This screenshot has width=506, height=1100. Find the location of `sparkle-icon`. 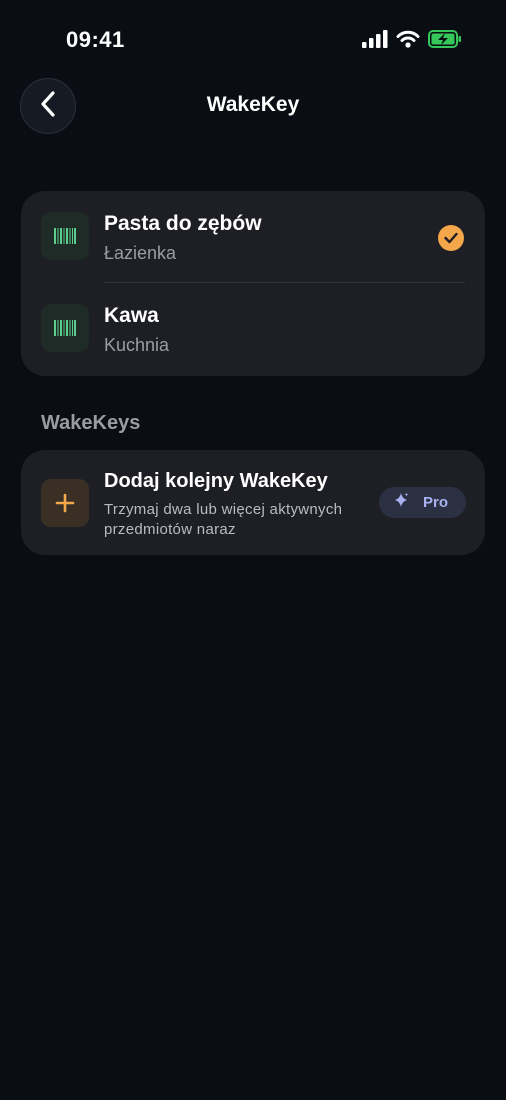

sparkle-icon is located at coordinates (401, 502).